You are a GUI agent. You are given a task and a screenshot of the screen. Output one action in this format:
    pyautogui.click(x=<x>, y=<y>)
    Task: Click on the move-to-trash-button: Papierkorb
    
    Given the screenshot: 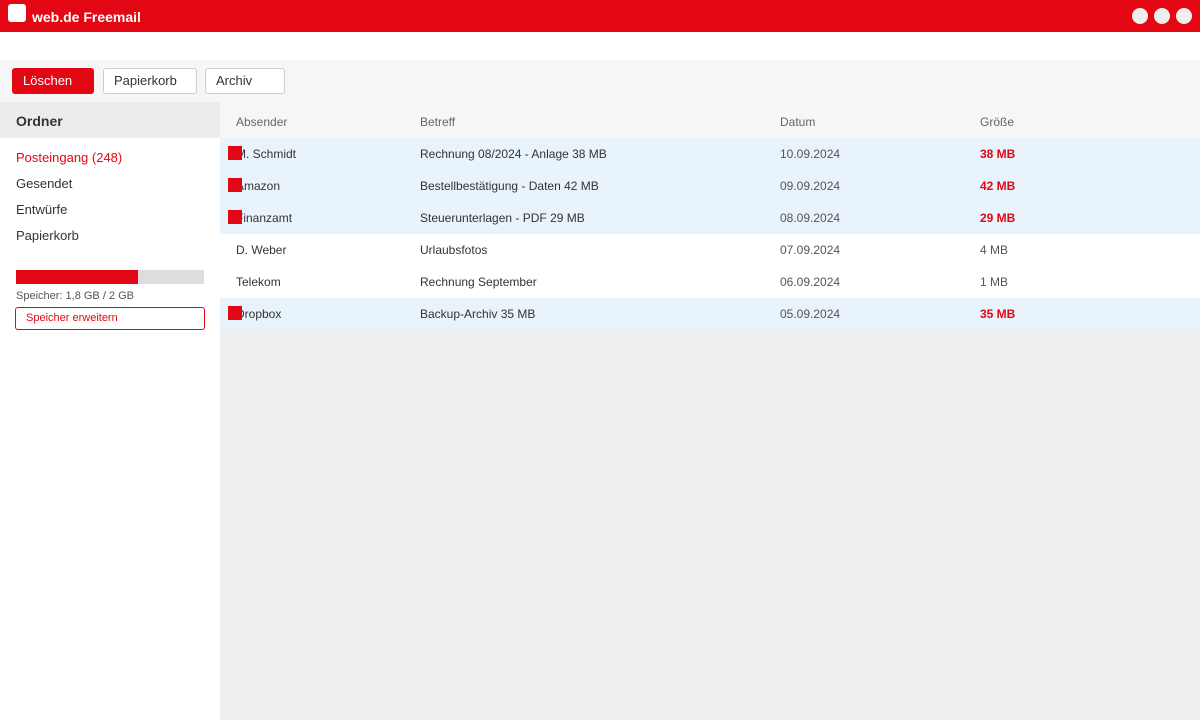 What is the action you would take?
    pyautogui.click(x=150, y=81)
    